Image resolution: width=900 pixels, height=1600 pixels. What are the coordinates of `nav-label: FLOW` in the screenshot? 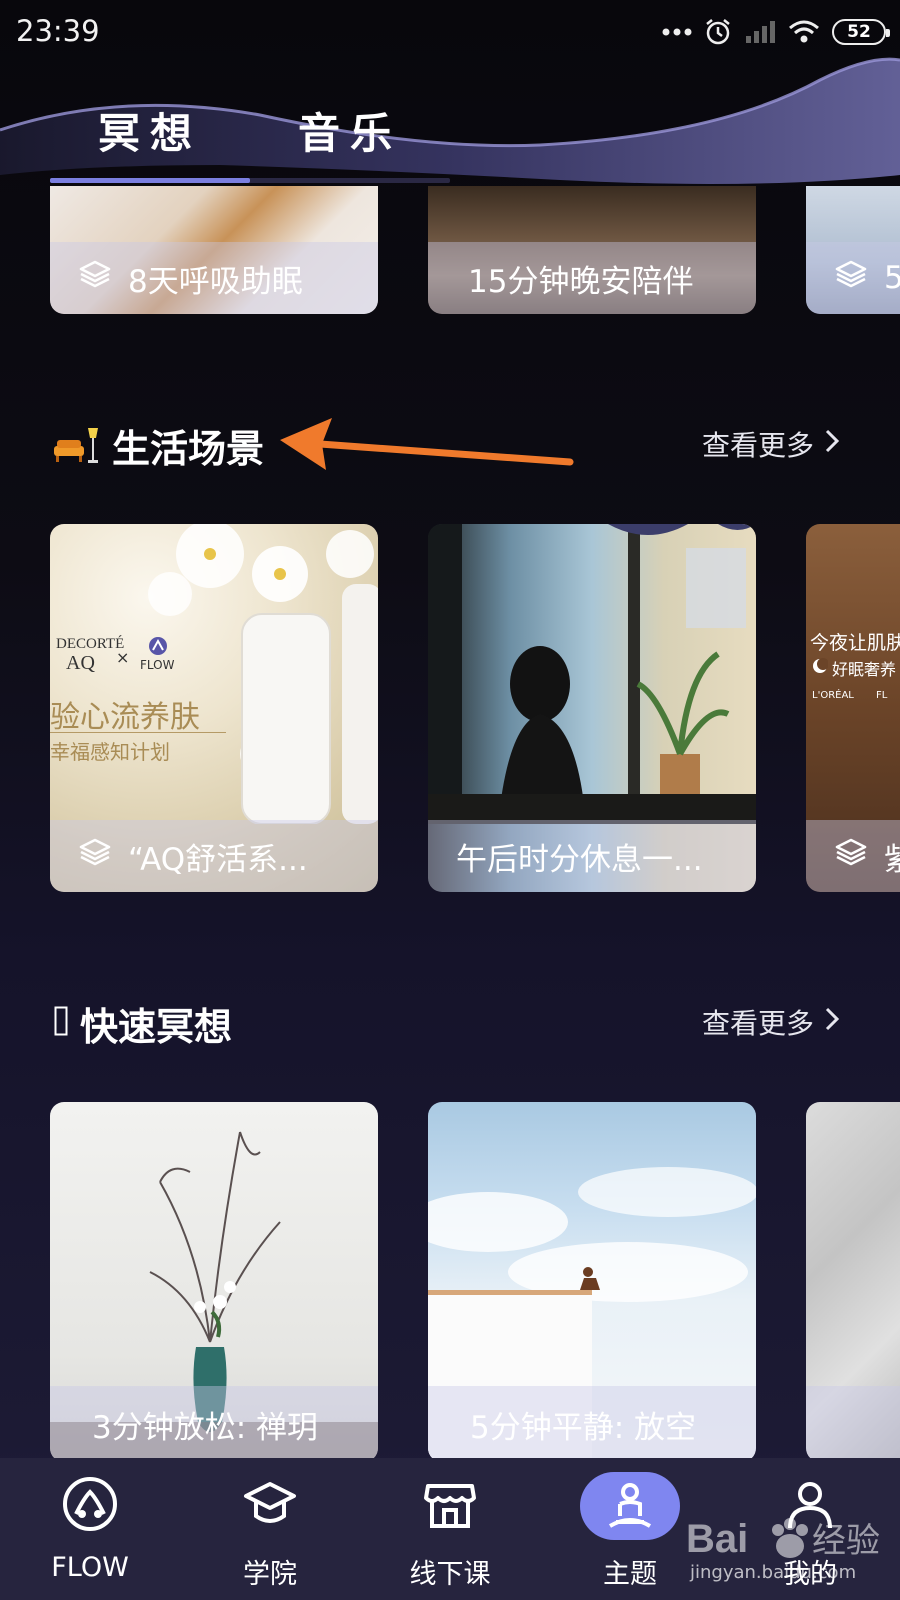 It's located at (90, 1567).